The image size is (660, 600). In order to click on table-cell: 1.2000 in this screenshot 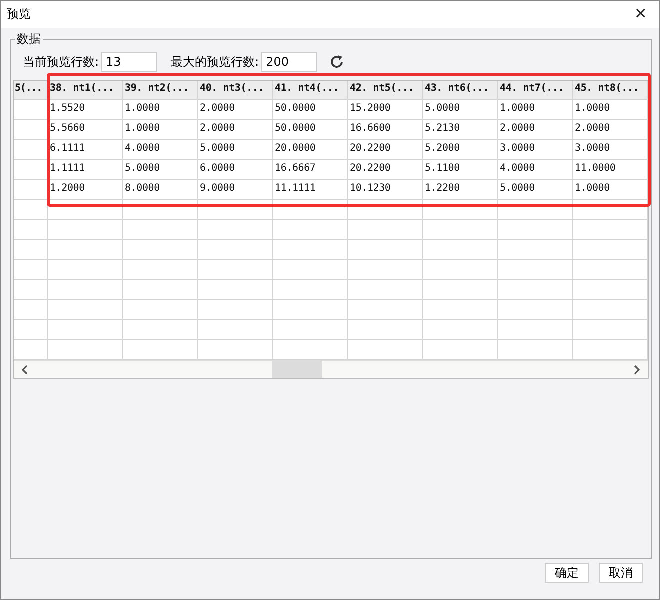, I will do `click(85, 190)`.